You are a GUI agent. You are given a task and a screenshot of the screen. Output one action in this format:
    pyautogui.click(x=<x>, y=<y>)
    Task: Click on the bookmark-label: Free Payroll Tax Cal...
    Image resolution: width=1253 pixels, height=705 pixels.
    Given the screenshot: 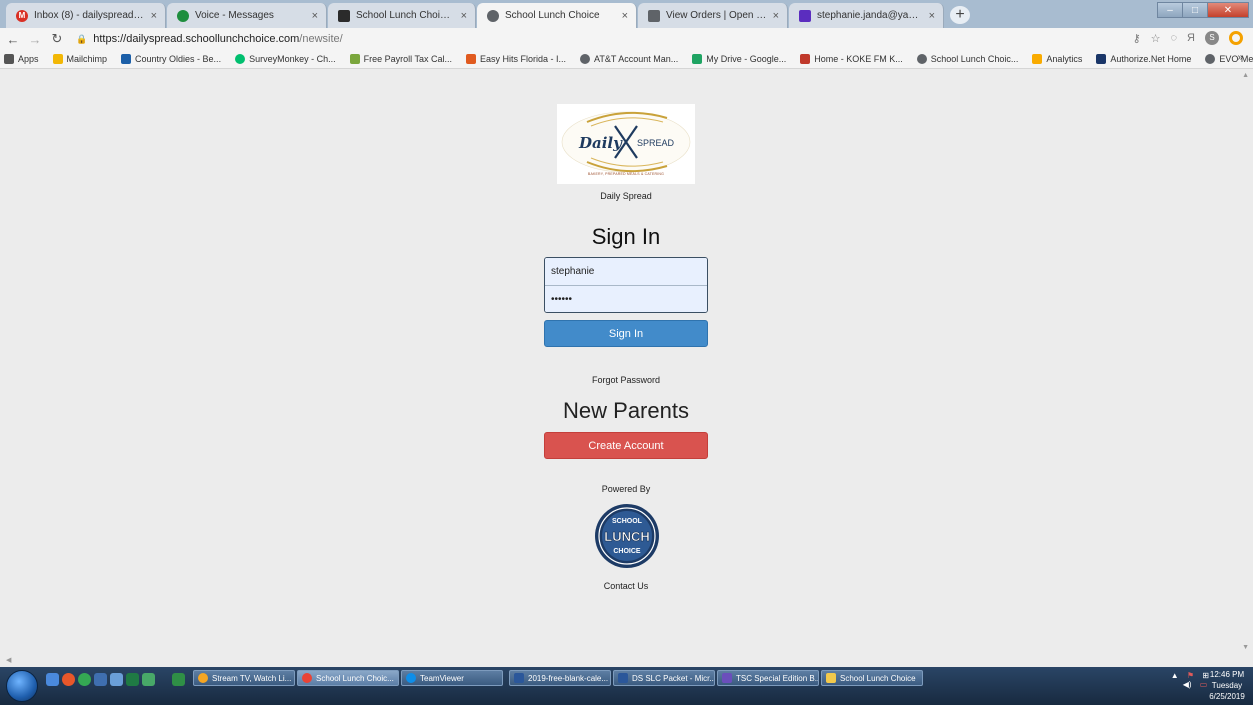 What is the action you would take?
    pyautogui.click(x=407, y=59)
    